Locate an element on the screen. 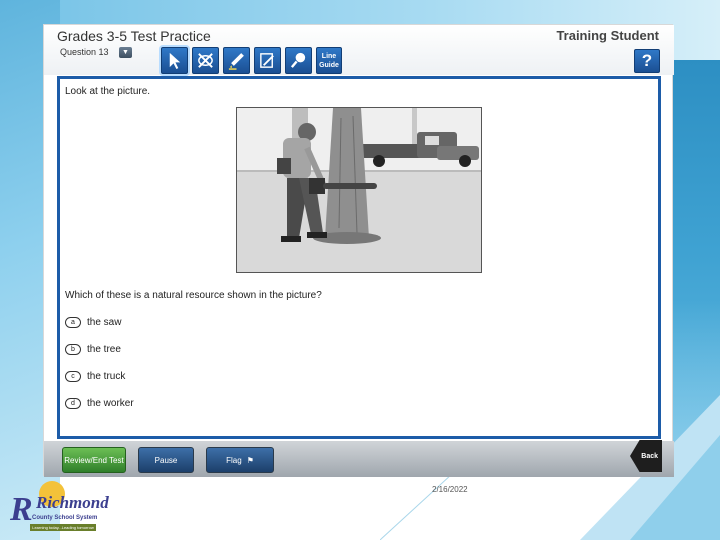 This screenshot has height=540, width=720. answer-choice-a: a the saw is located at coordinates (93, 322).